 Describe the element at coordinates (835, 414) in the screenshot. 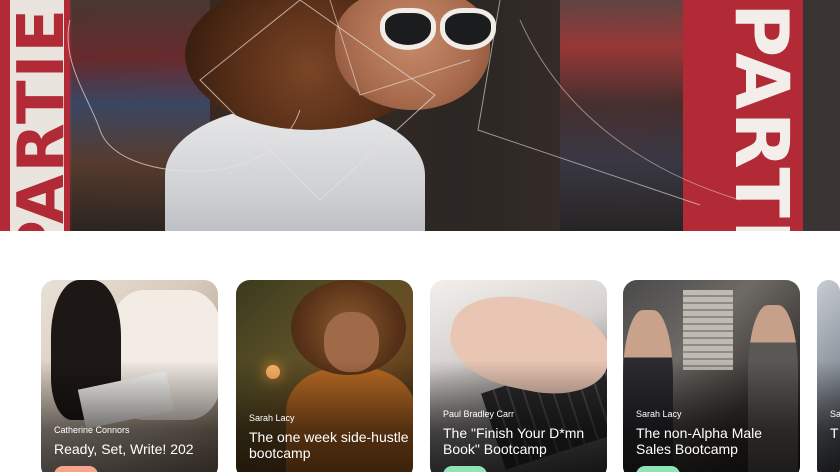

I see `course-author: Sa` at that location.